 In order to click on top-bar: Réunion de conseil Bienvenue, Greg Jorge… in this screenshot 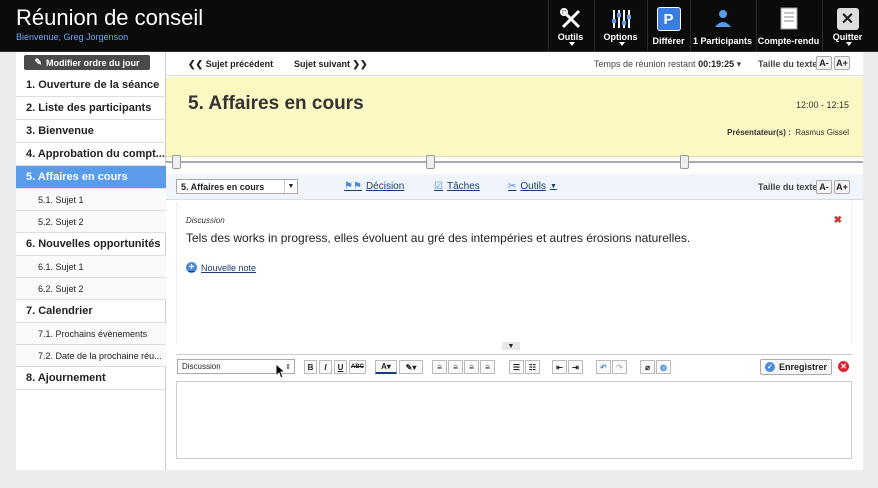, I will do `click(439, 26)`.